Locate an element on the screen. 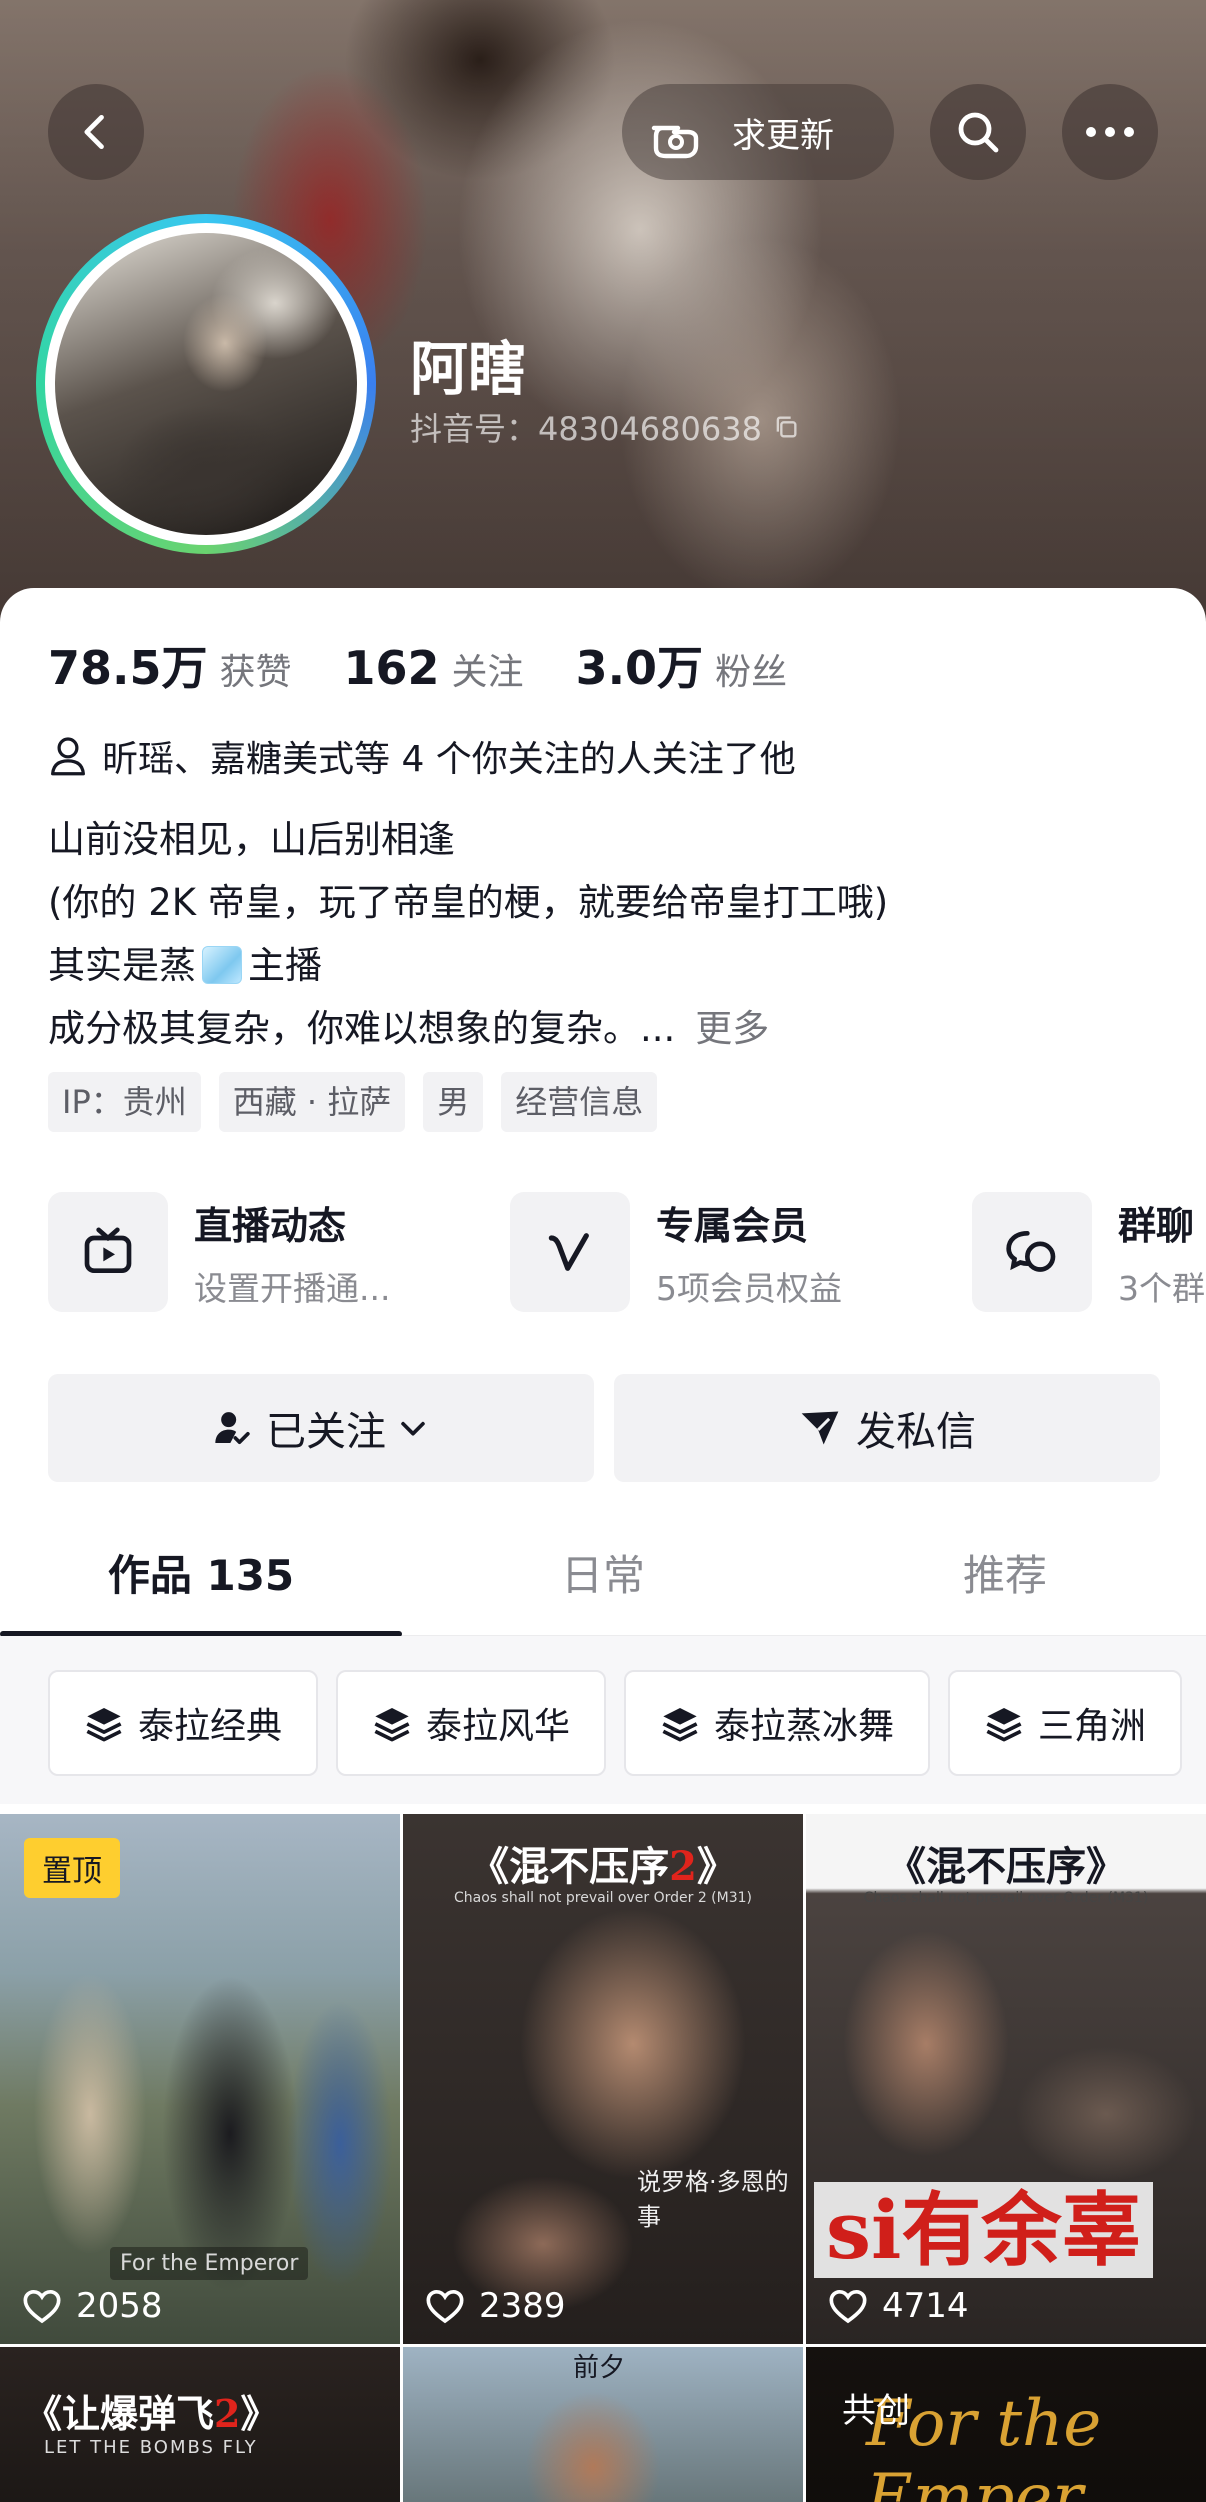 This screenshot has height=2502, width=1206. more-dots-icon is located at coordinates (1110, 132).